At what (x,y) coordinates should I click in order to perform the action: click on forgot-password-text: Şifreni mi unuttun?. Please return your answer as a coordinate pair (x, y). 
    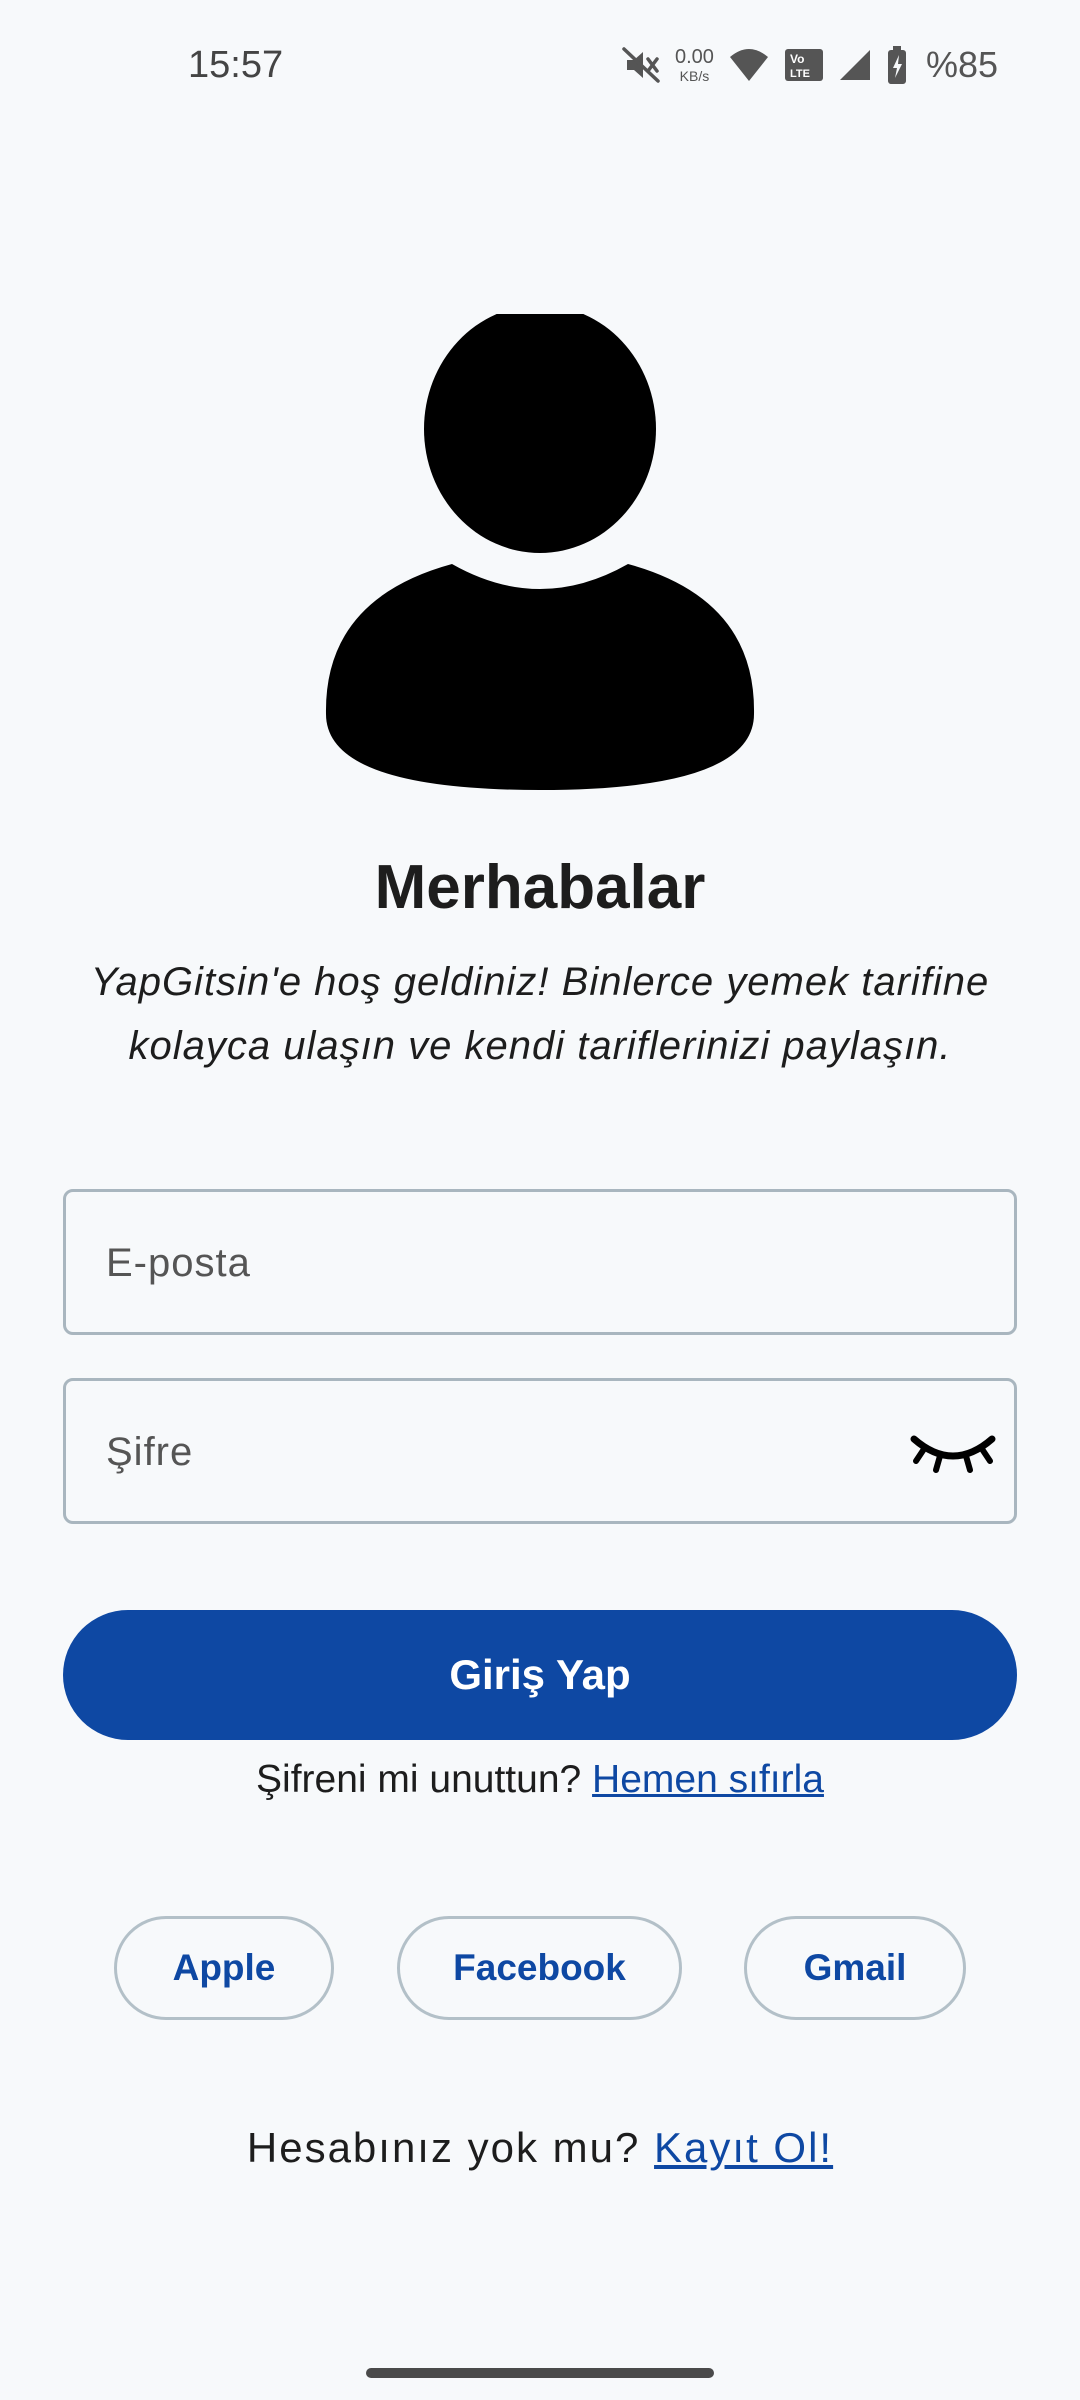
    Looking at the image, I should click on (424, 1779).